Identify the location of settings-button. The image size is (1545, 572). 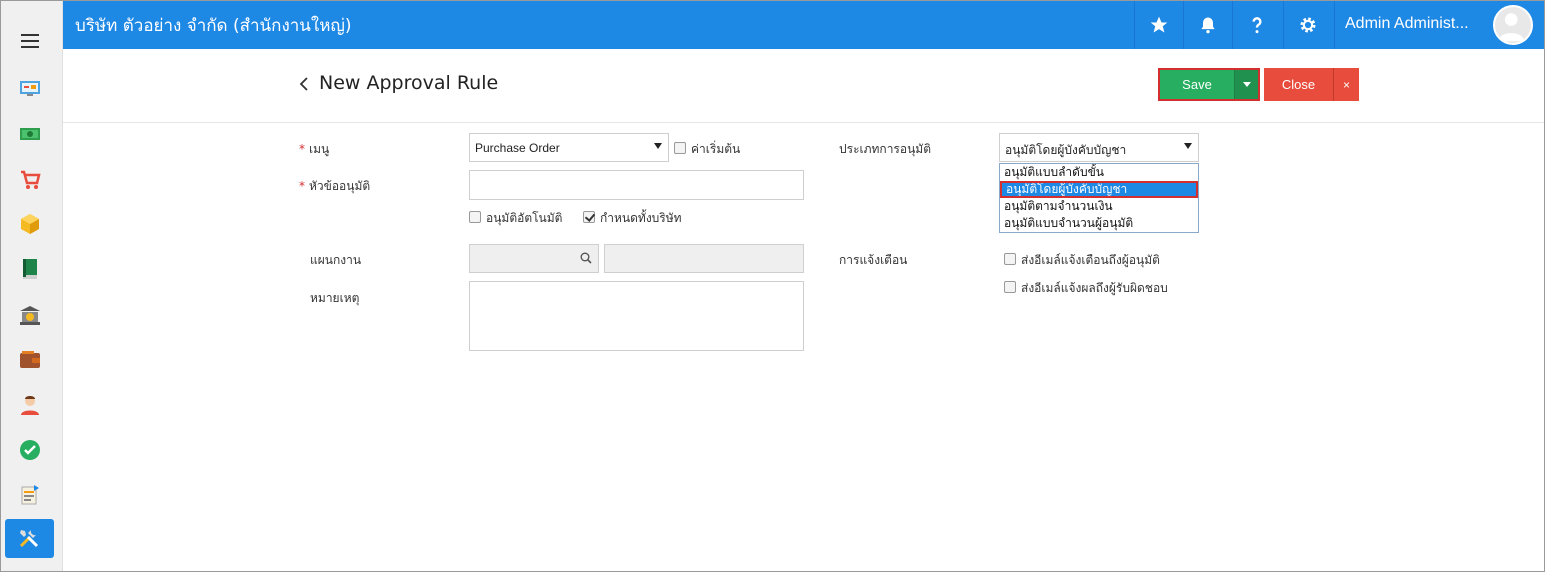
(1307, 25).